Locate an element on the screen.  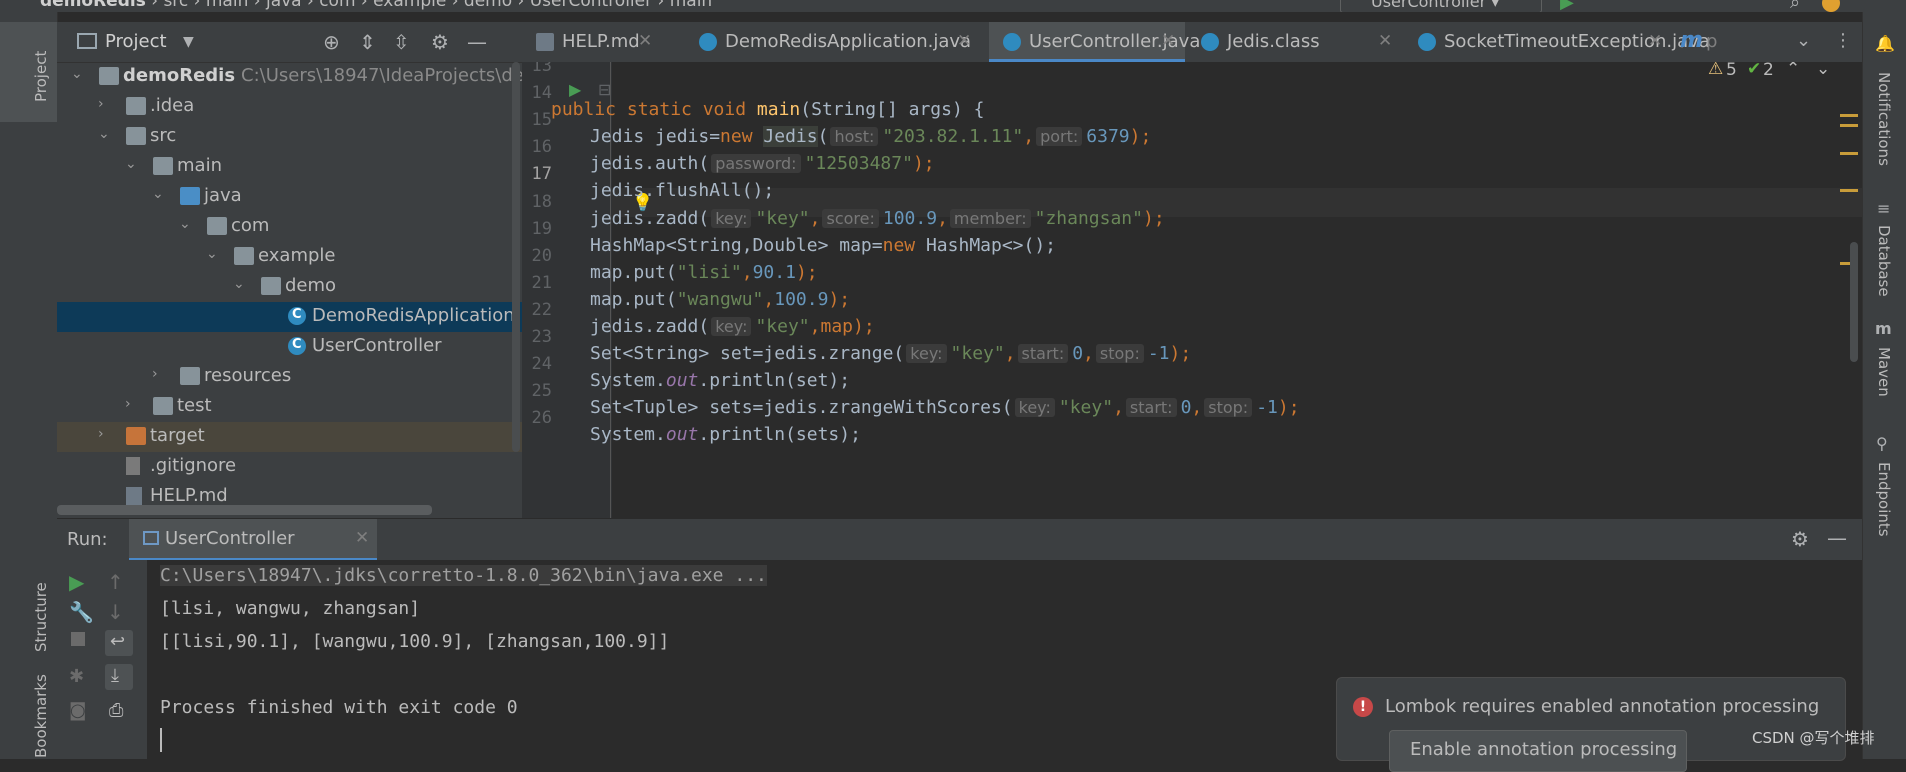
breadcrumb-item: demo is located at coordinates (488, 5).